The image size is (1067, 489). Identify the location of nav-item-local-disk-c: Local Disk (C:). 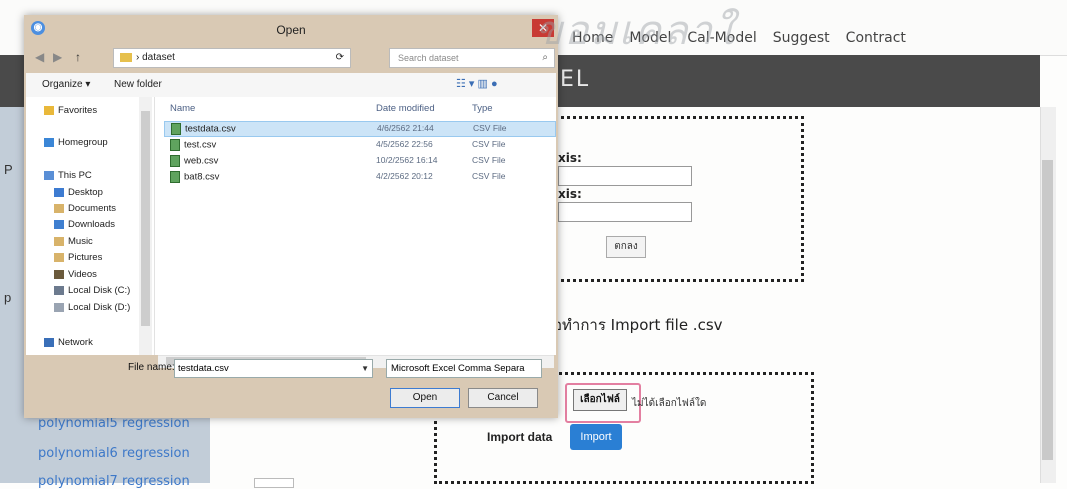
(92, 290).